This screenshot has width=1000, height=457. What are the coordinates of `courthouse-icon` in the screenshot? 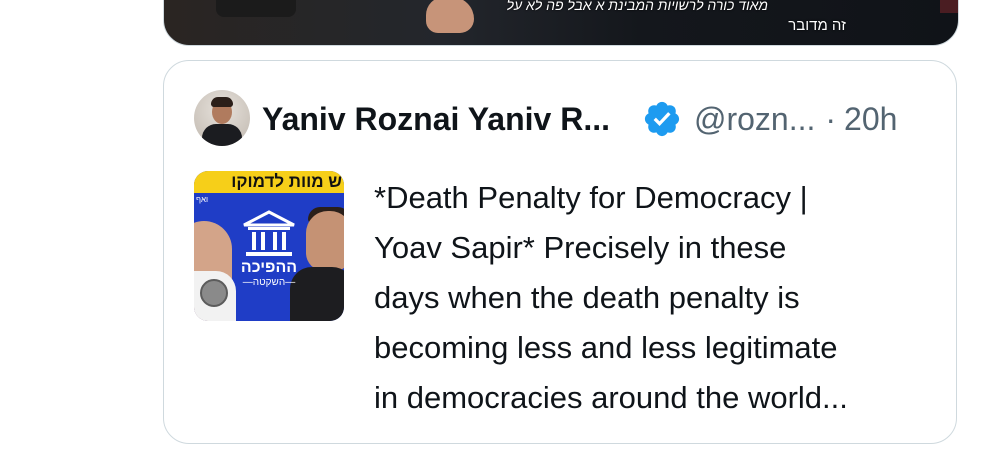 It's located at (269, 234).